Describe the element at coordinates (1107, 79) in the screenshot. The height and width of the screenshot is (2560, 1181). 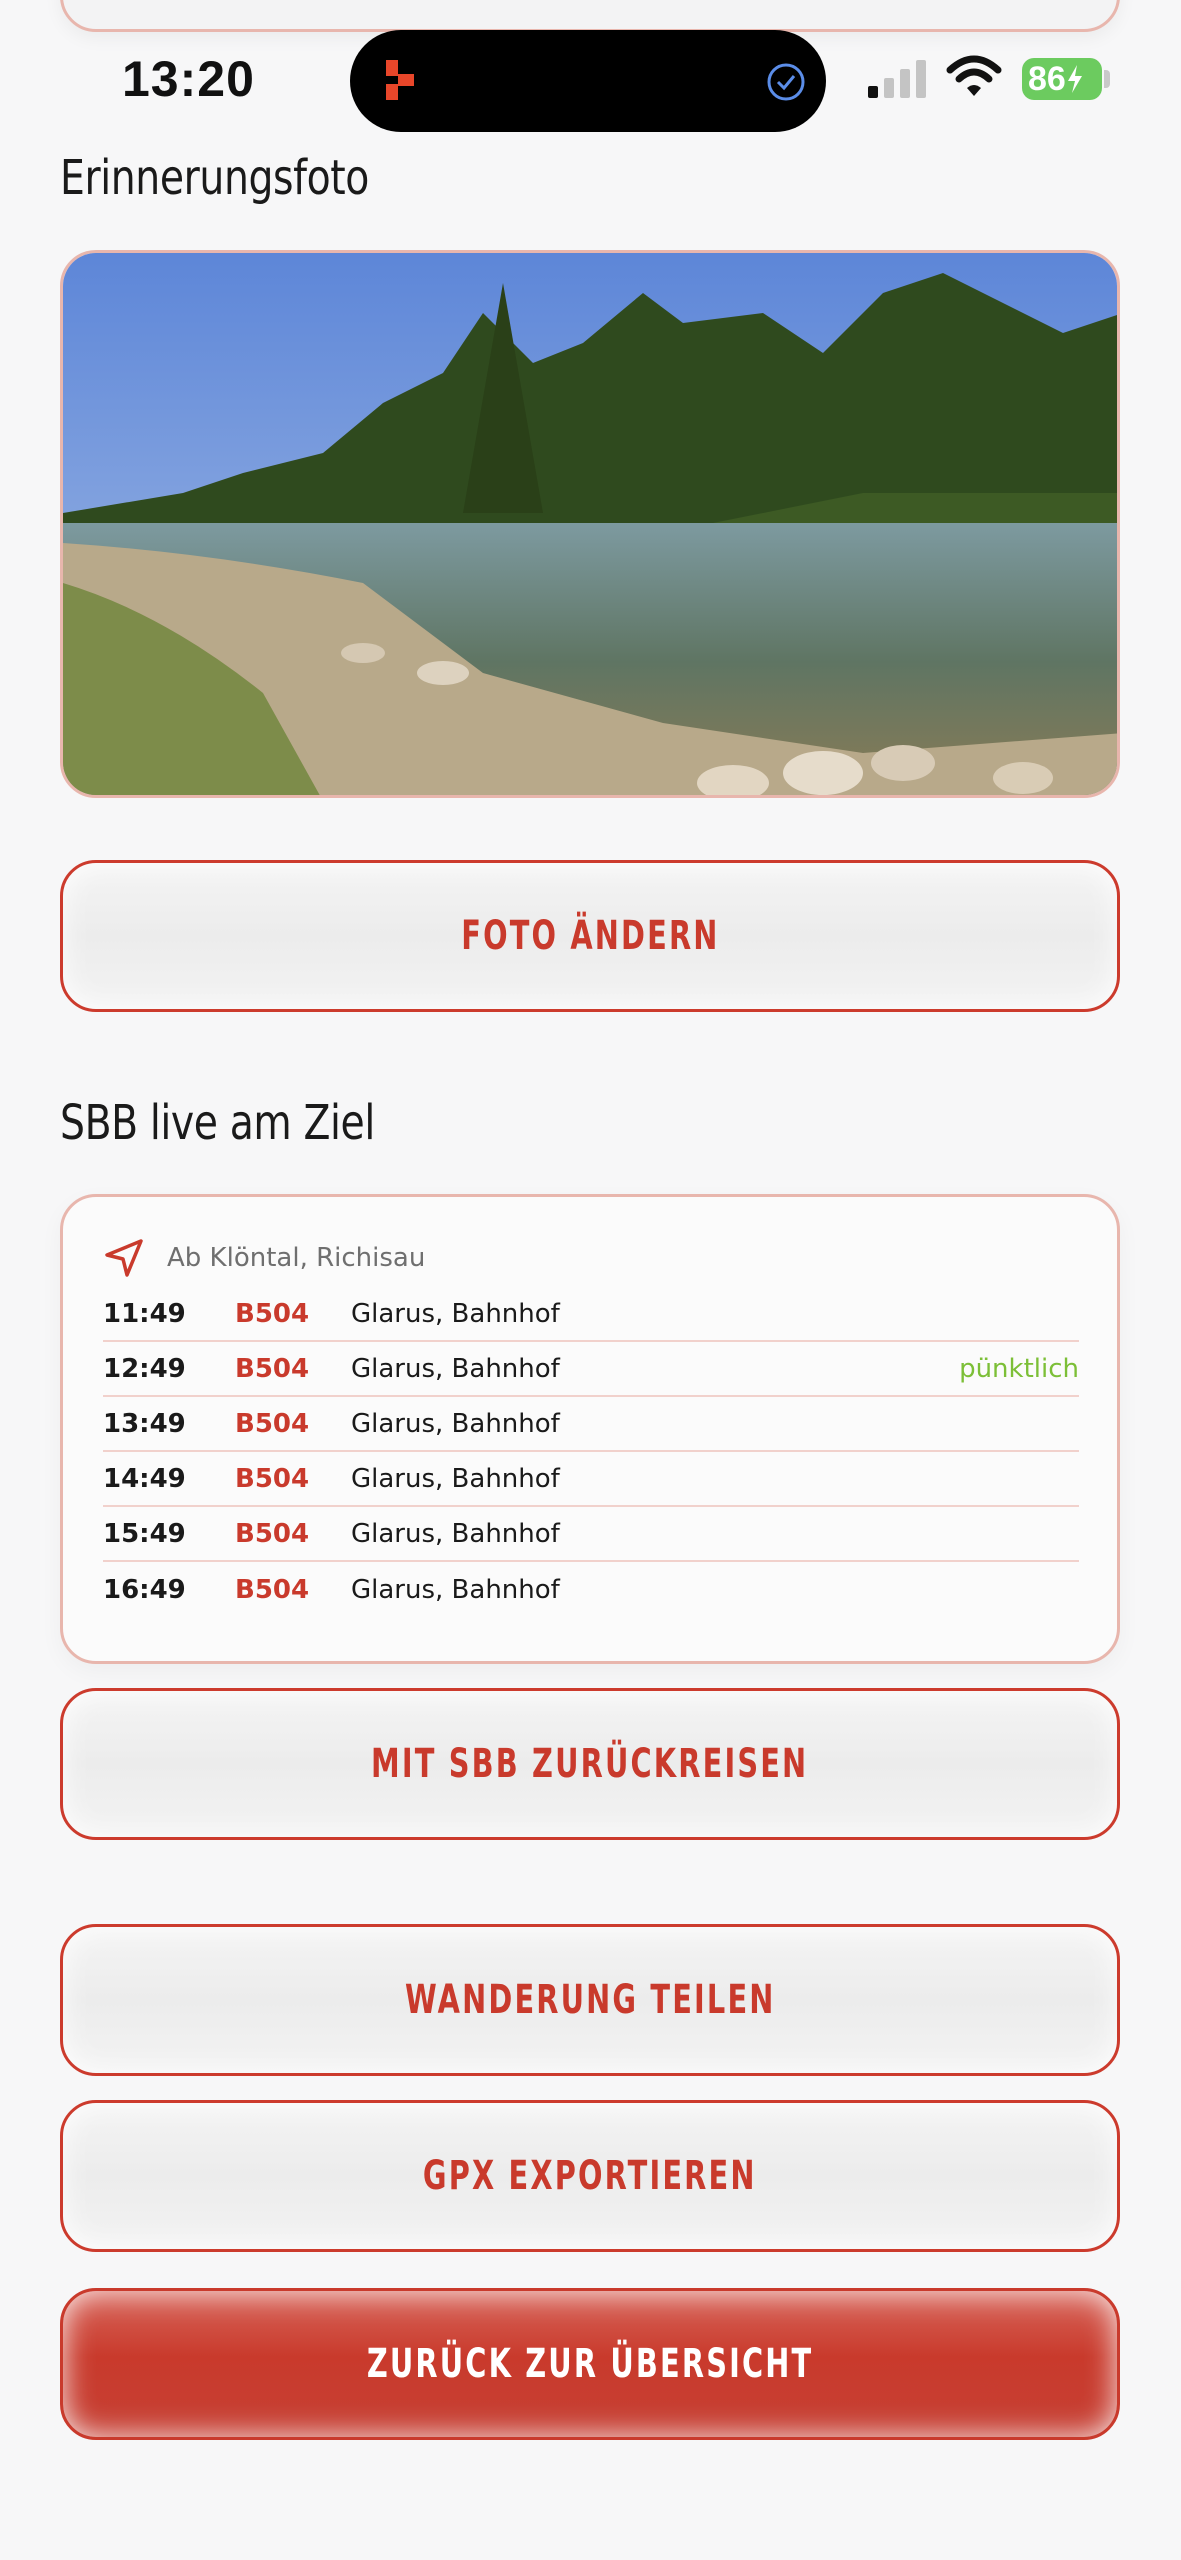
I see `battery-nub` at that location.